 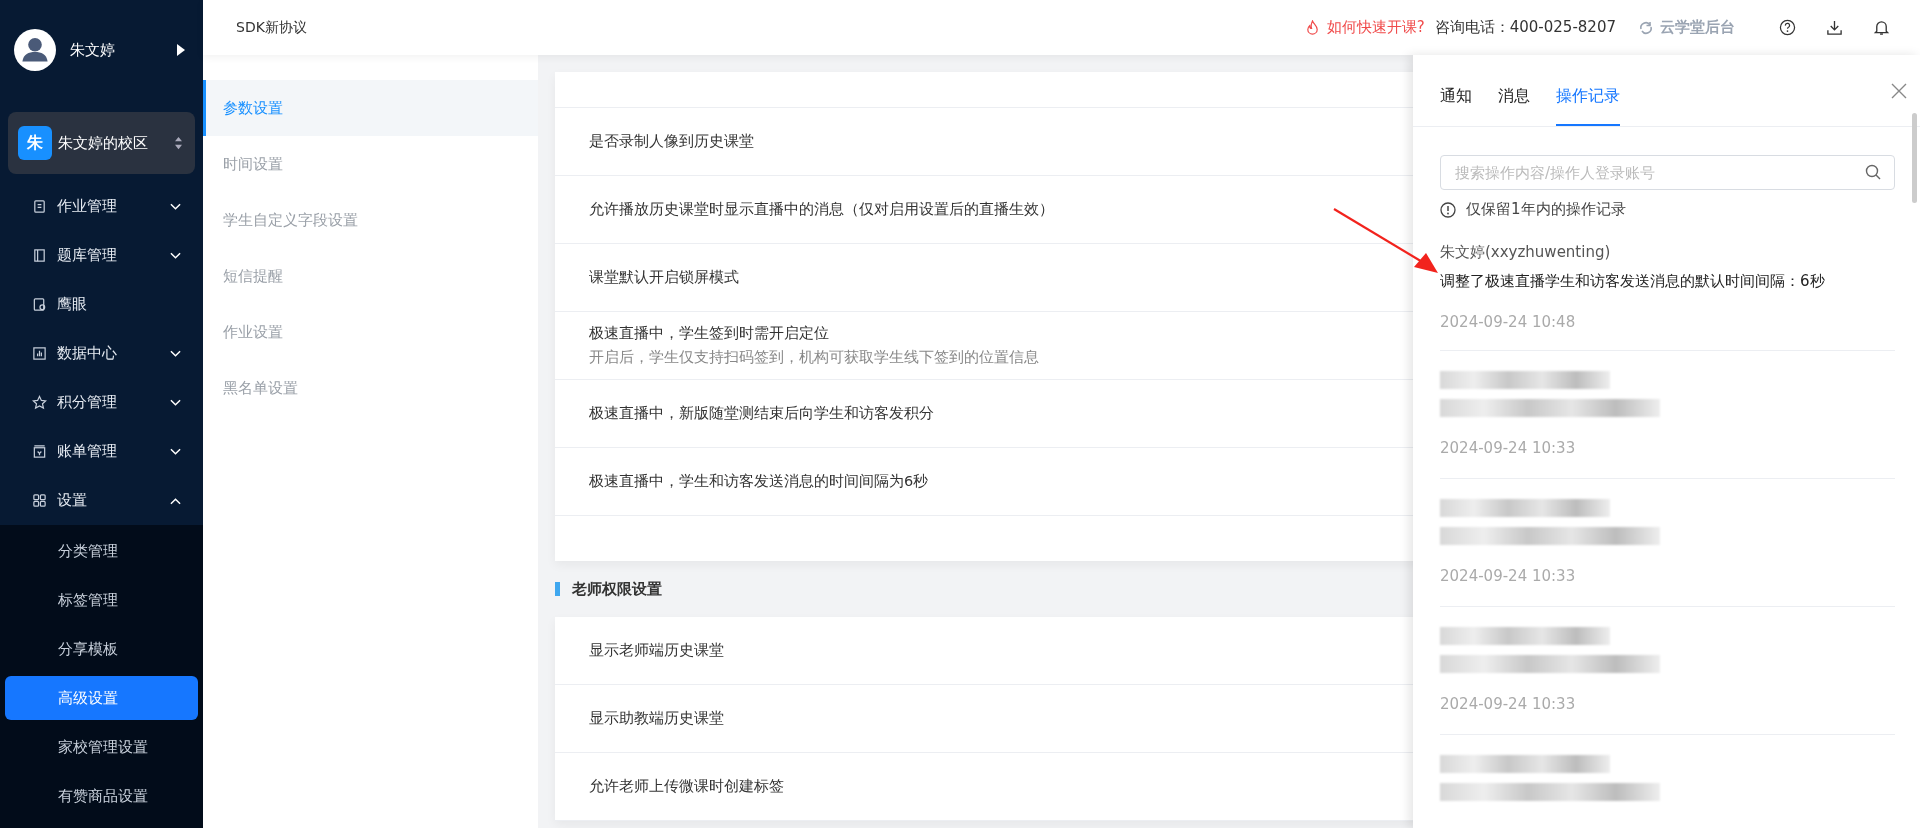 I want to click on operation-text: 调整了极速直播学生和访客发送消息的默认时间间隔：6秒, so click(x=1632, y=281).